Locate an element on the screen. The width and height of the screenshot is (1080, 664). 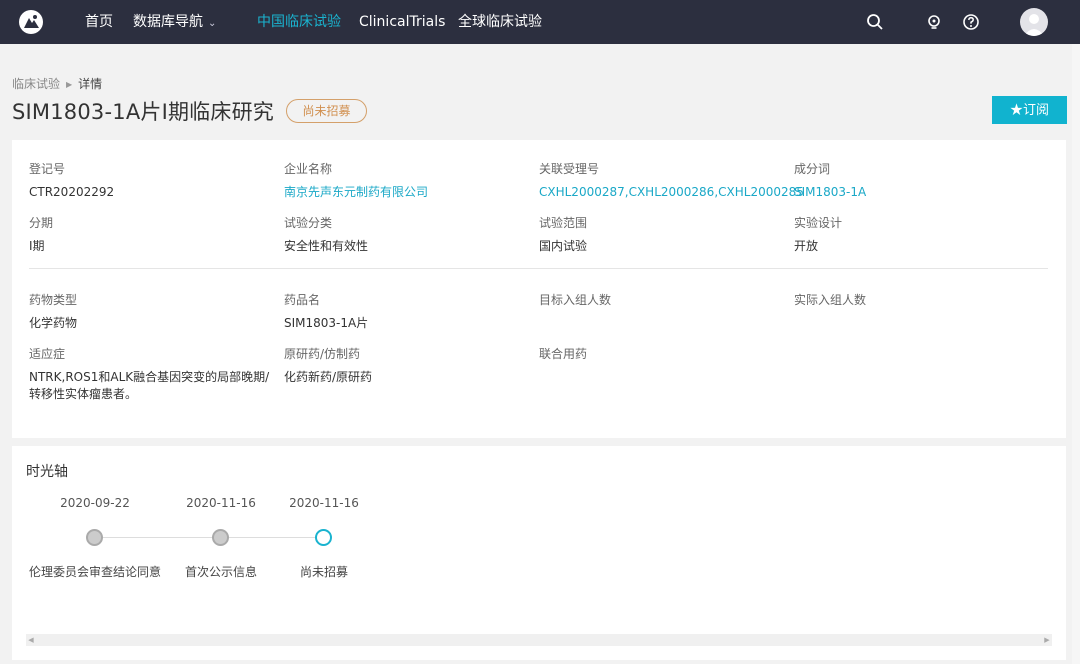
breadcrumb: 临床试验 ▶ 详情 is located at coordinates (57, 83).